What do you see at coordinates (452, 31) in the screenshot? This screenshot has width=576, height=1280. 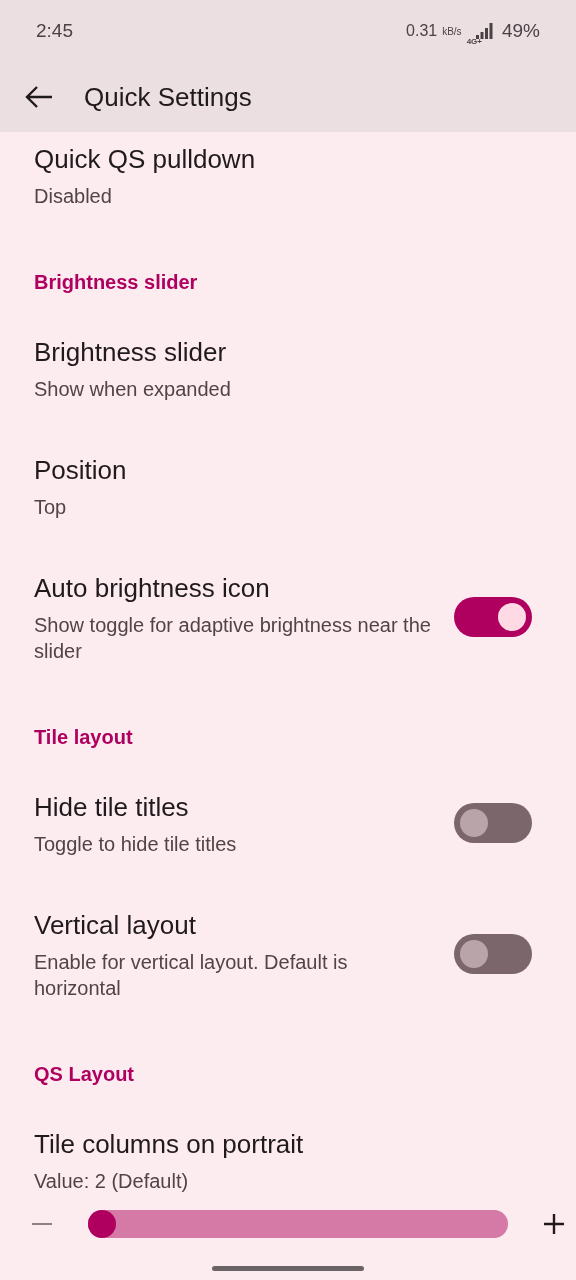 I see `speed-unit: kB/s` at bounding box center [452, 31].